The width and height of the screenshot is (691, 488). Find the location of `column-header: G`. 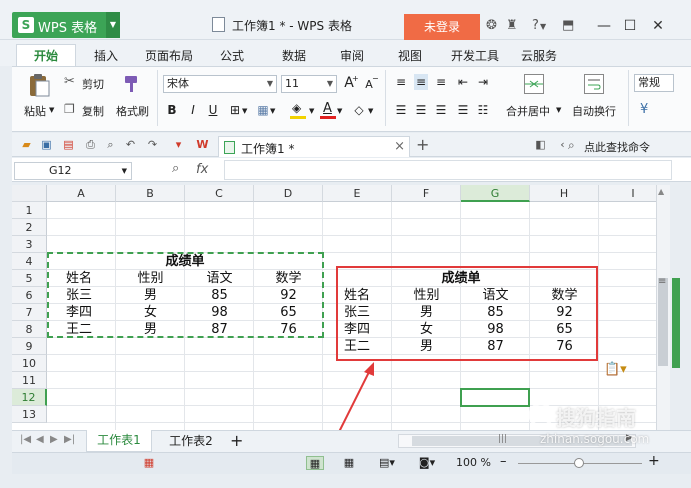

column-header: G is located at coordinates (495, 193).